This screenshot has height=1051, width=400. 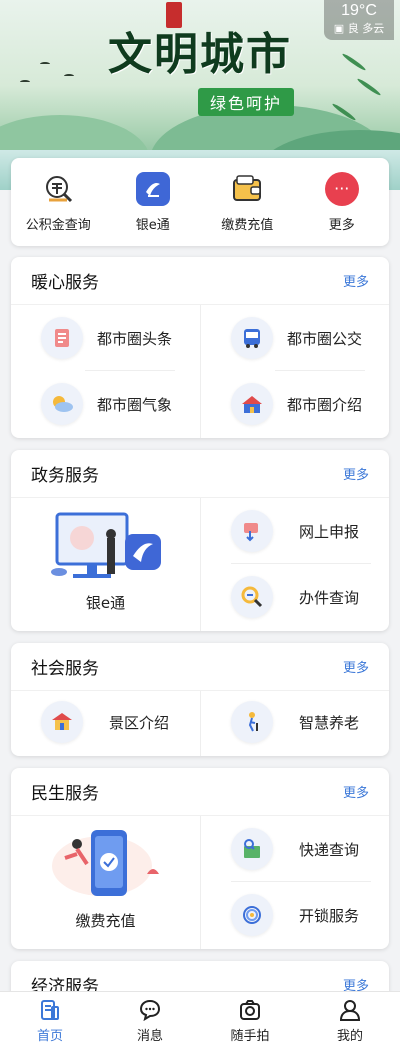 I want to click on service-label: 都市圈公交, so click(x=325, y=338).